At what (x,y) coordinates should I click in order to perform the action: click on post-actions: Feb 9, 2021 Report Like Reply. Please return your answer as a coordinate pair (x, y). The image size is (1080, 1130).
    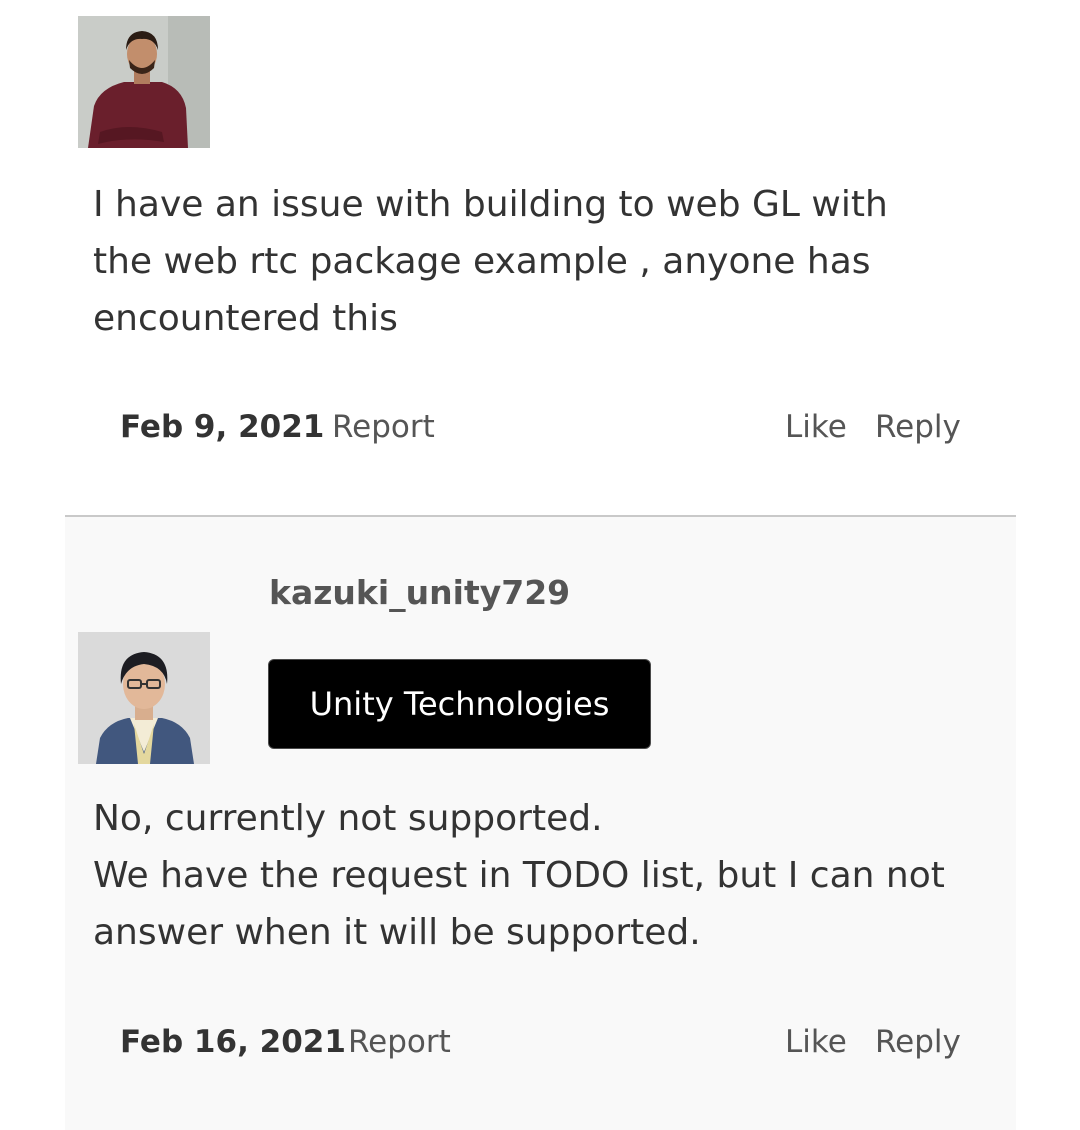
    Looking at the image, I should click on (540, 427).